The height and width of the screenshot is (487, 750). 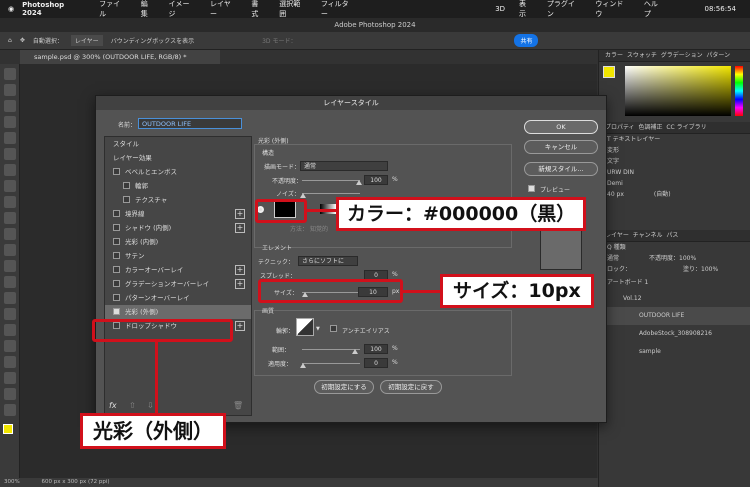 What do you see at coordinates (9, 314) in the screenshot?
I see `dodge-tool-icon` at bounding box center [9, 314].